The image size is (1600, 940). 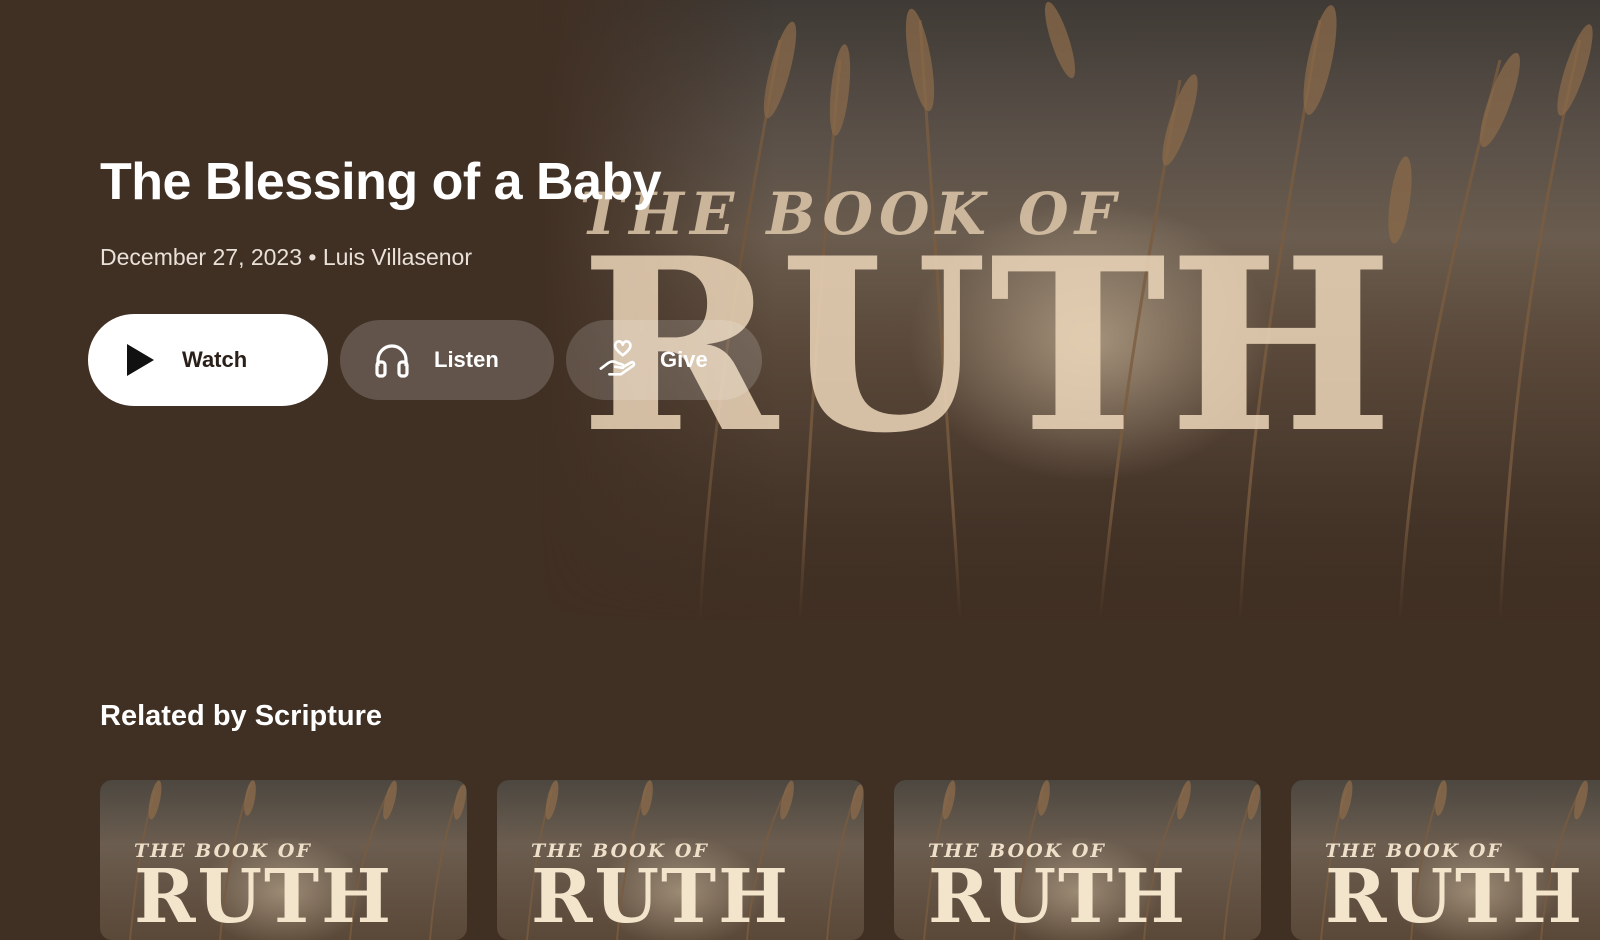 I want to click on give-button: Give, so click(x=664, y=360).